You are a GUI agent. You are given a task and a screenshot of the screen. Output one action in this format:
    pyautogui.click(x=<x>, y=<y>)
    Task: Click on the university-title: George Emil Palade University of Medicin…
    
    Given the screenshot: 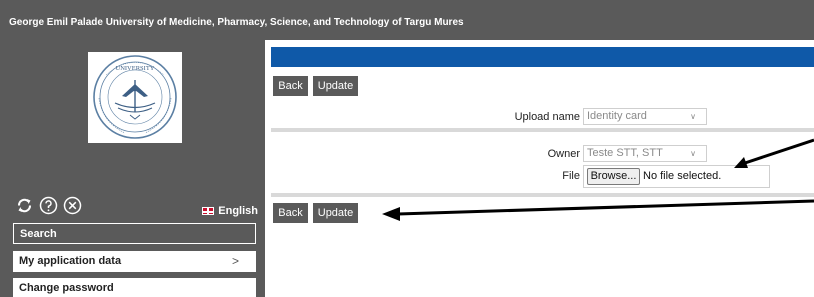 What is the action you would take?
    pyautogui.click(x=236, y=22)
    